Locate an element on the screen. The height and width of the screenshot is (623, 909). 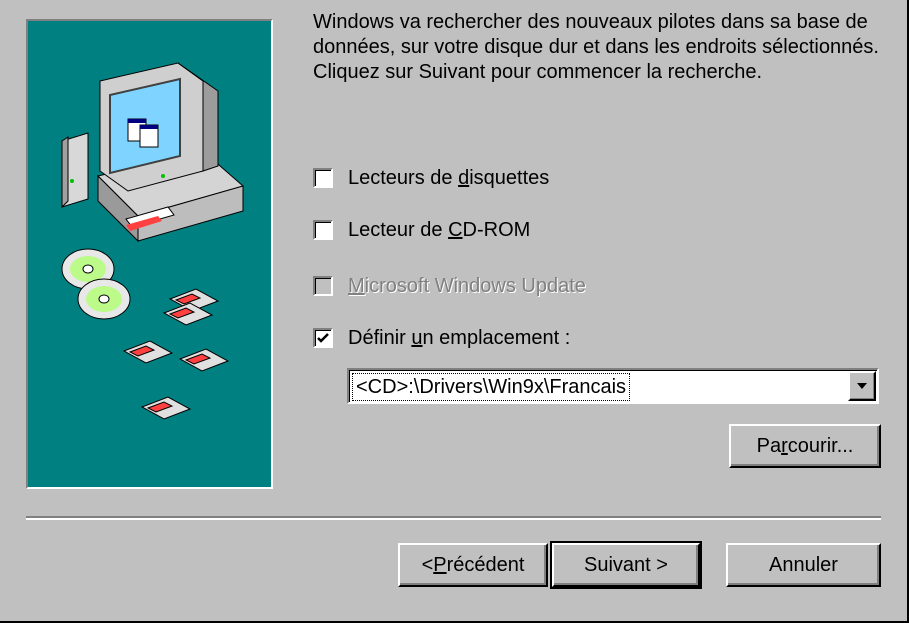
cdrom-drive-label: Lecteur de CD-ROM is located at coordinates (439, 229).